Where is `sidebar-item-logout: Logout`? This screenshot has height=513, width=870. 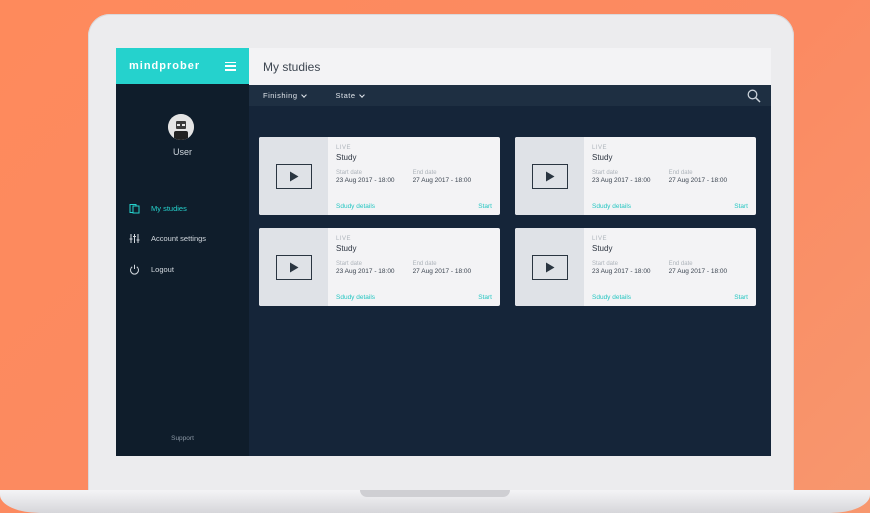
sidebar-item-logout: Logout is located at coordinates (151, 269).